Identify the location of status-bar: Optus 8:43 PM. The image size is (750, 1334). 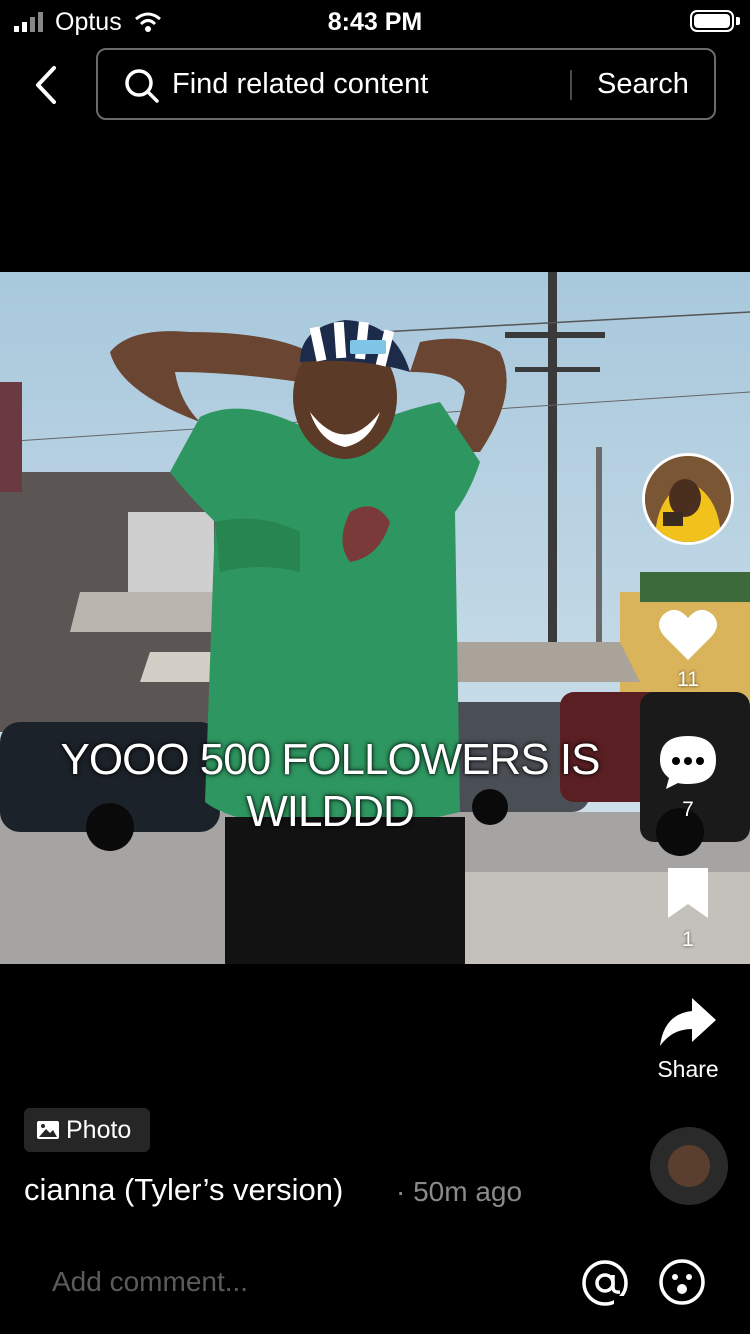
(375, 22).